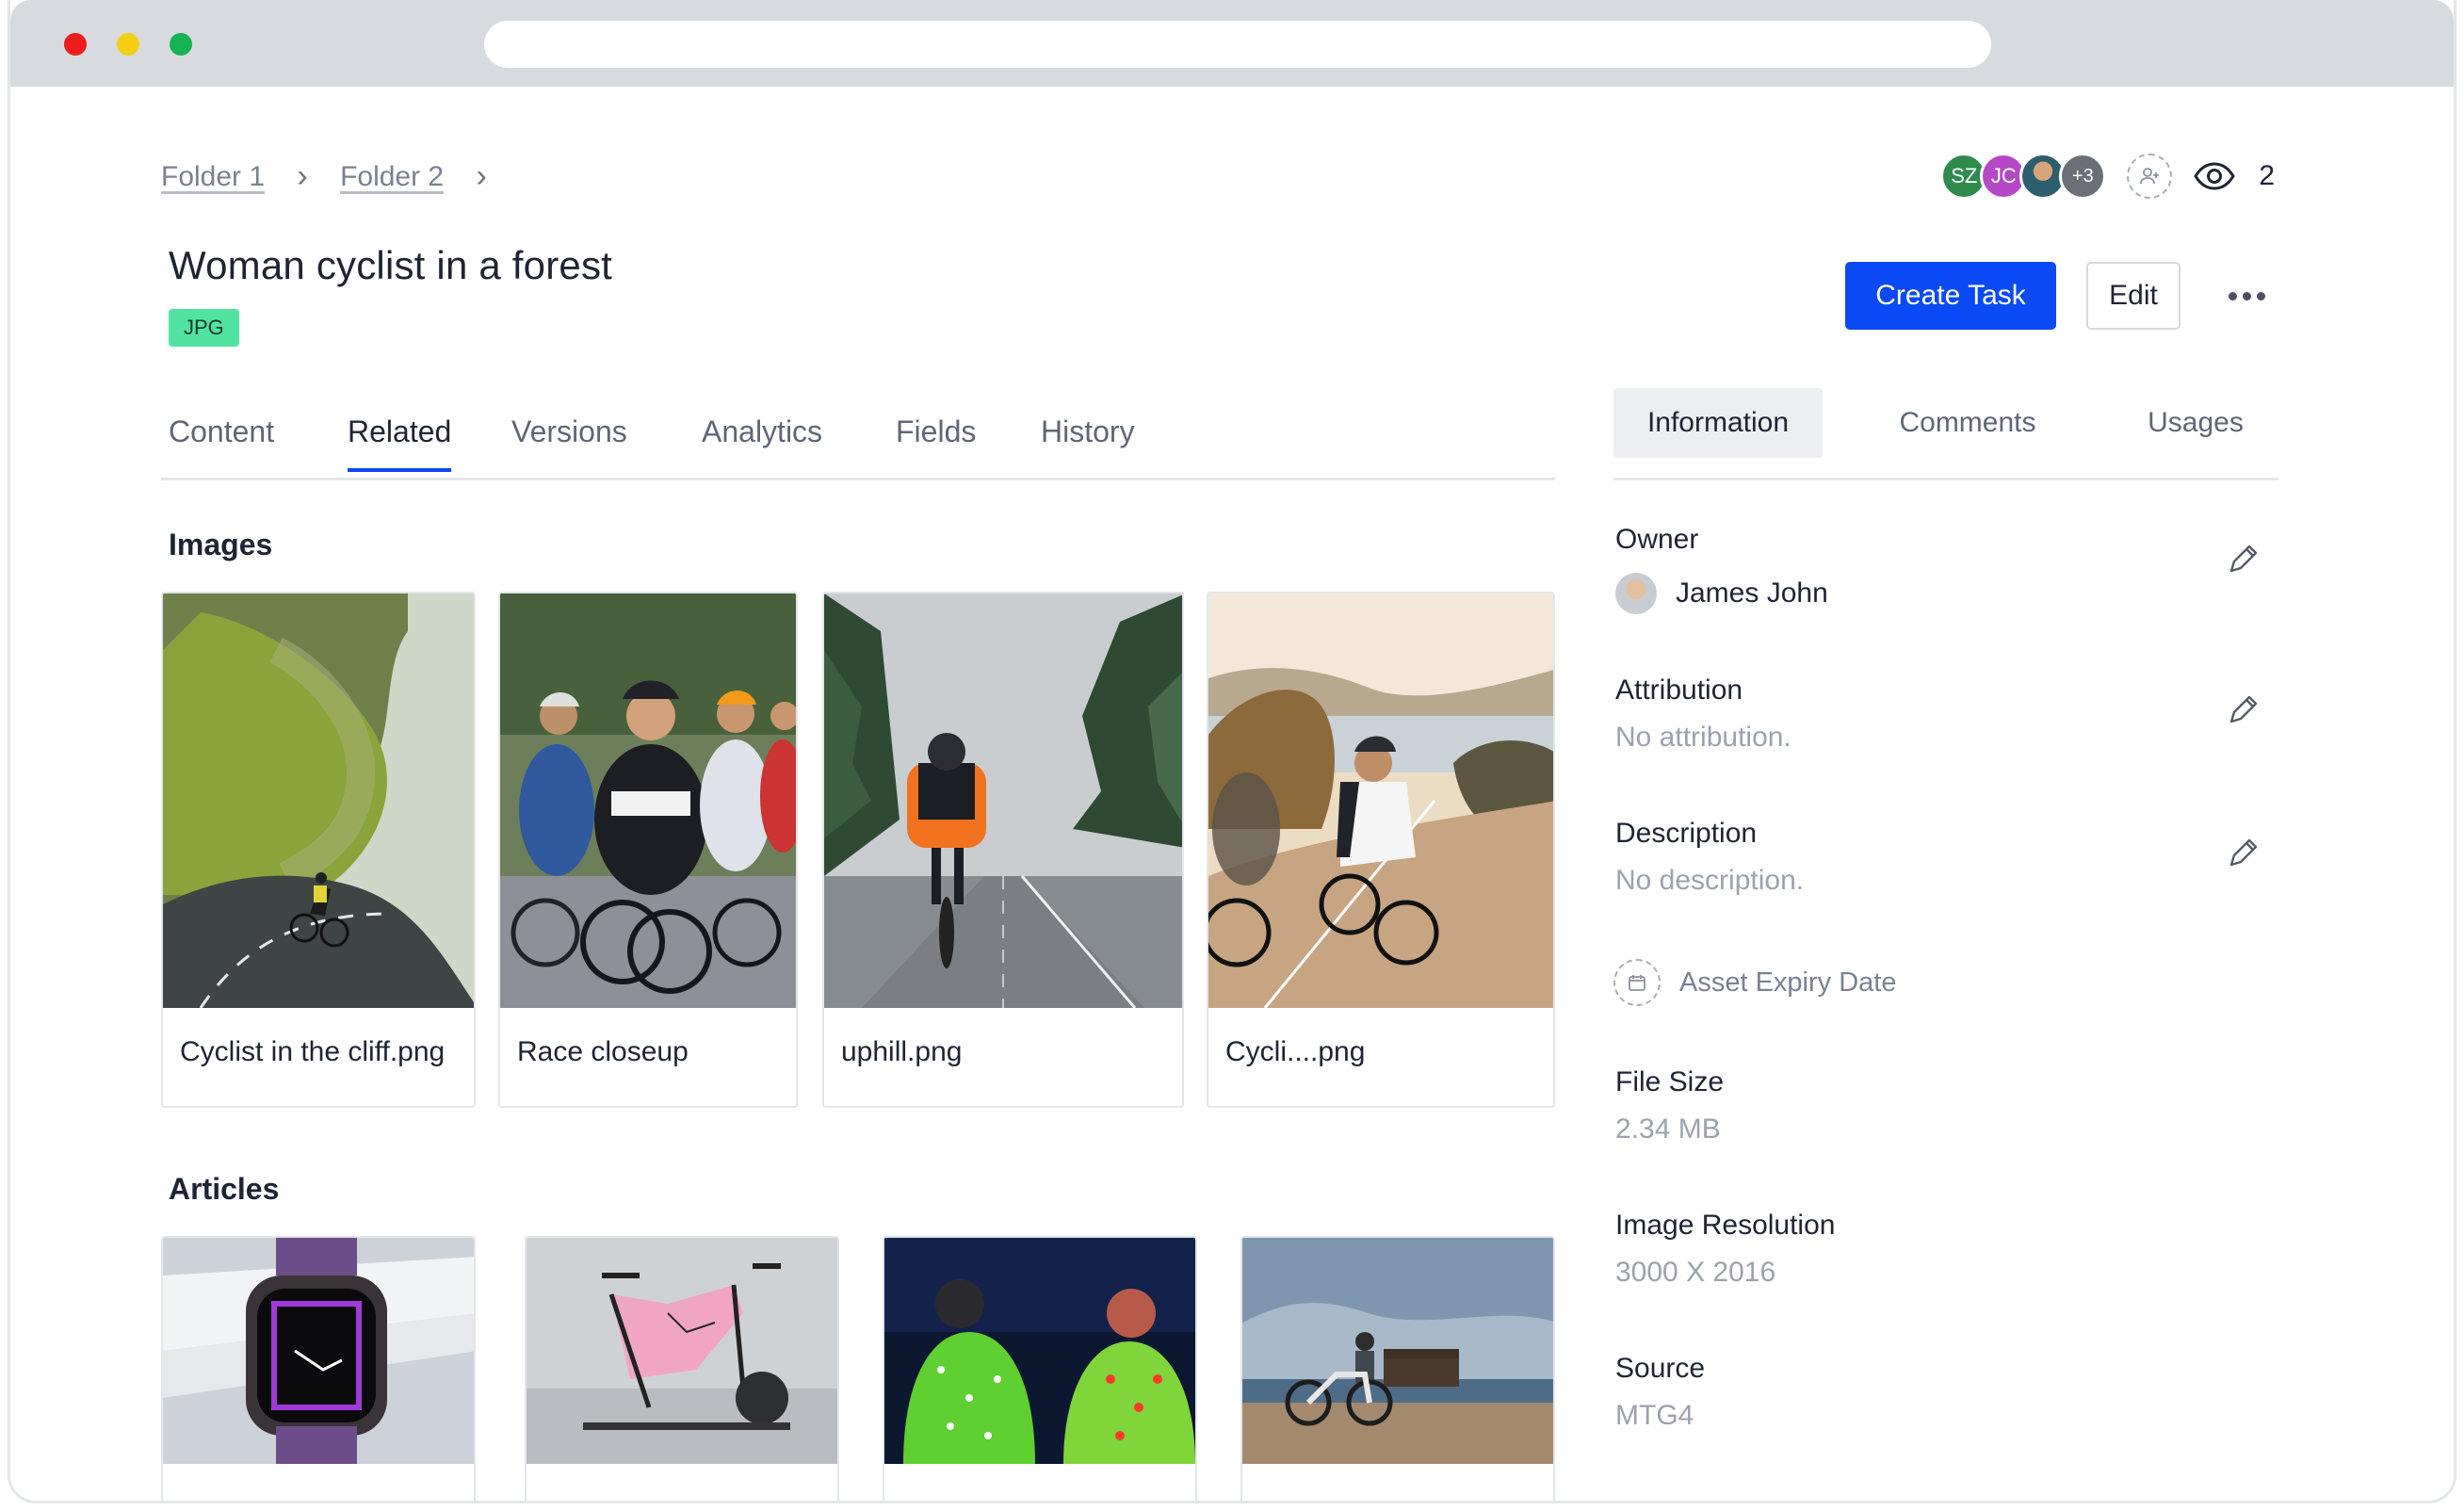 This screenshot has width=2464, height=1511. Describe the element at coordinates (225, 1189) in the screenshot. I see `articles-section-title: Articles` at that location.